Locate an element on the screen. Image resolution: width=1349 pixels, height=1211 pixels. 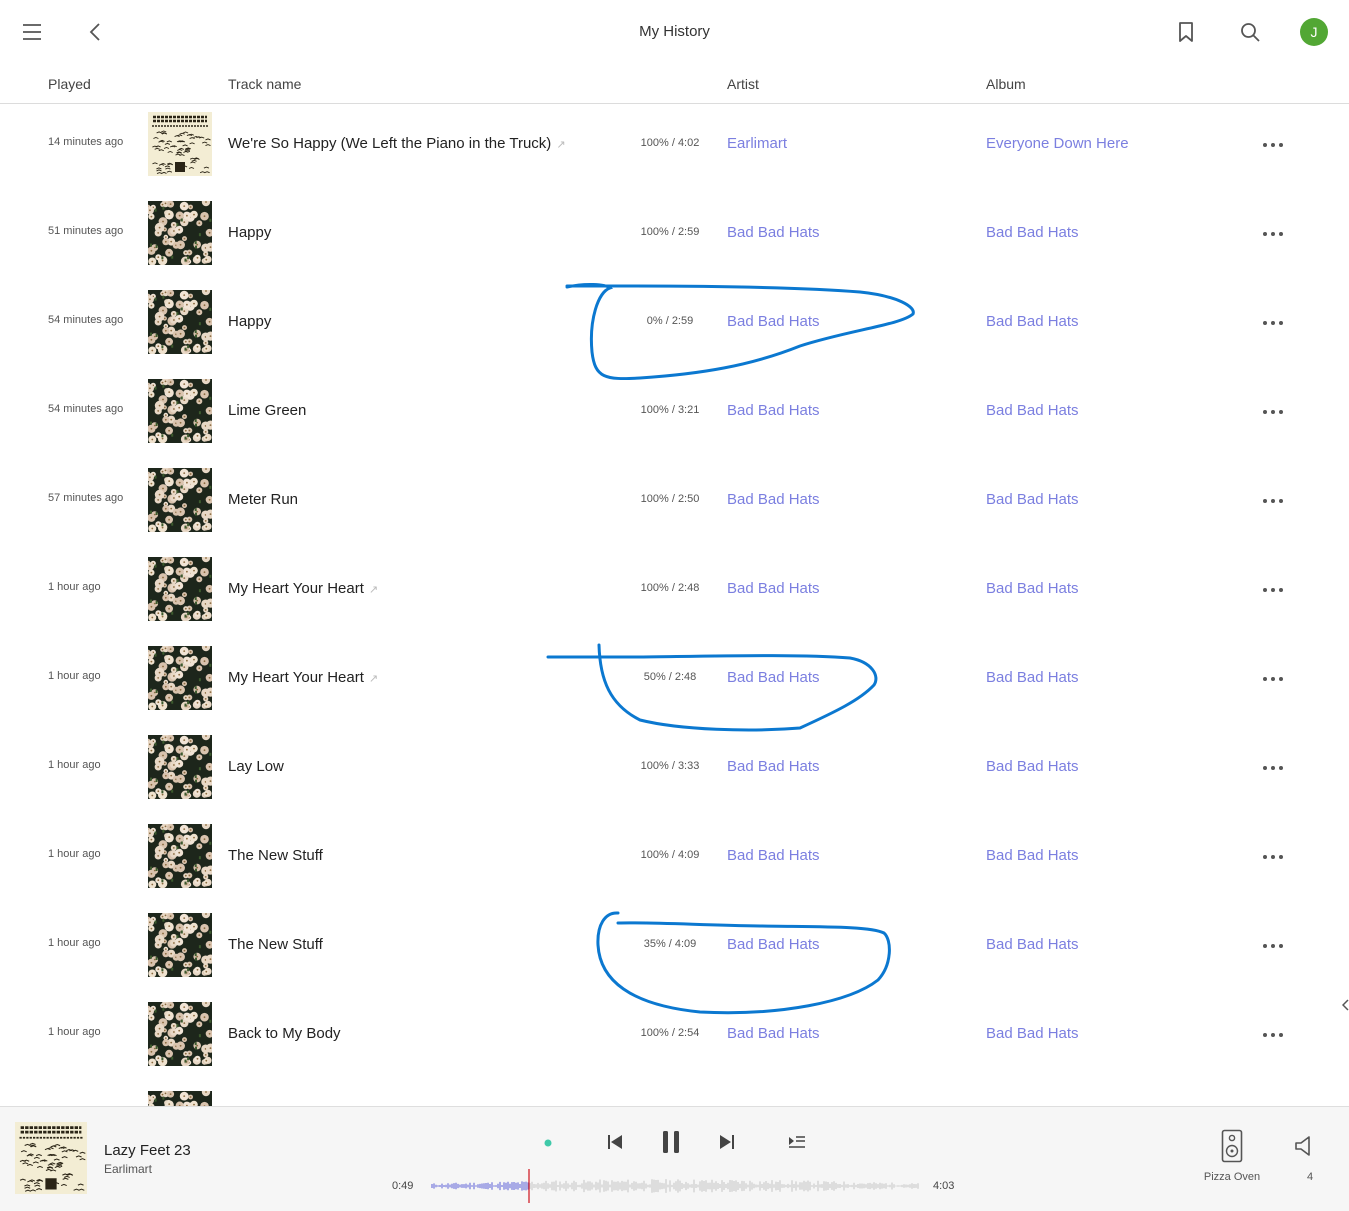
column-header-album: Album is located at coordinates (1006, 84).